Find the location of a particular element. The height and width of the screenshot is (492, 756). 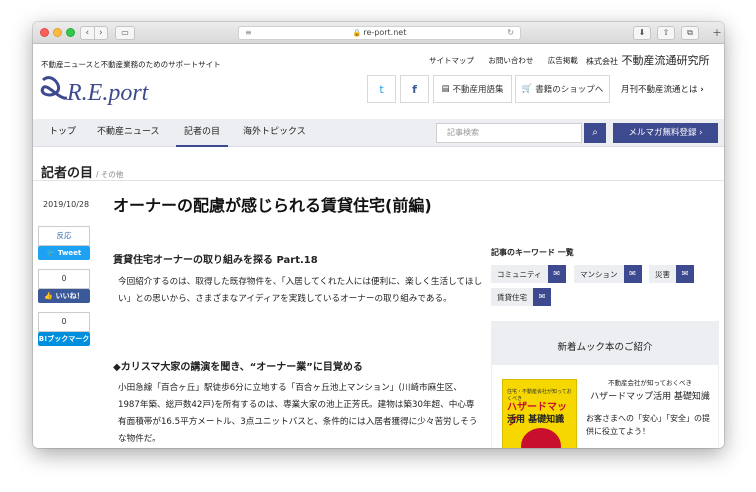

keywords-title: 記事のキーワード 一覧 is located at coordinates (532, 252).